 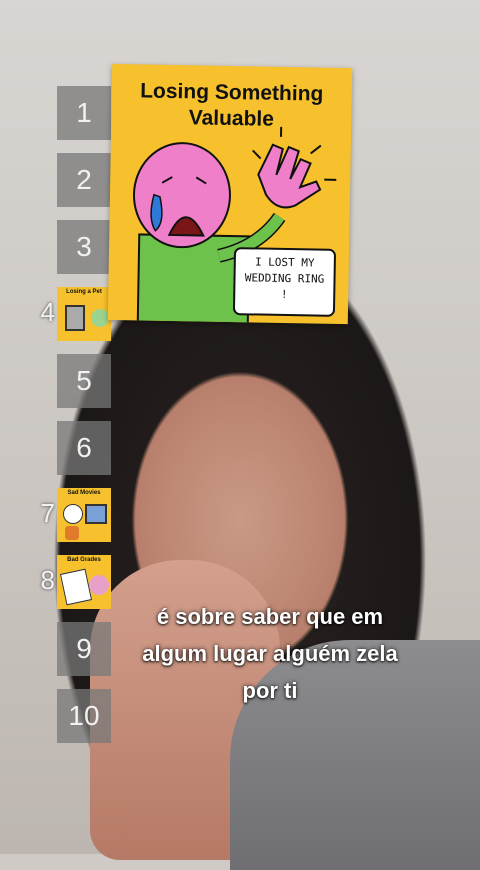 I want to click on rank-slot-7-thumbnail: Sad Movies, so click(x=84, y=515).